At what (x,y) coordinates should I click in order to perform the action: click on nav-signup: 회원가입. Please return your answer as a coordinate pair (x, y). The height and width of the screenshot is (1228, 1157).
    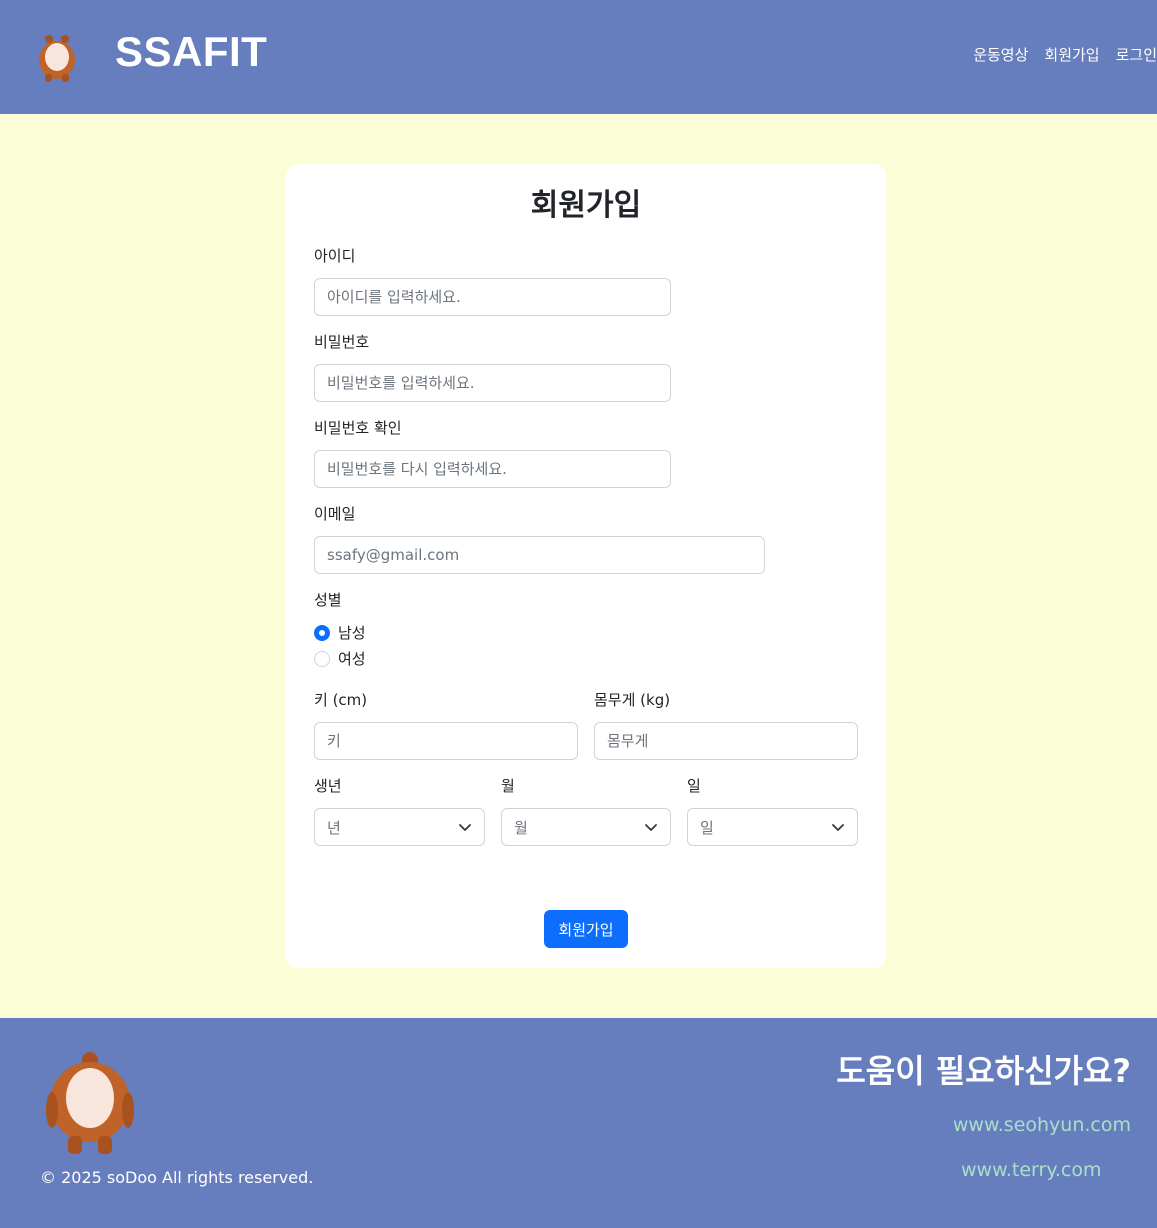
    Looking at the image, I should click on (1071, 54).